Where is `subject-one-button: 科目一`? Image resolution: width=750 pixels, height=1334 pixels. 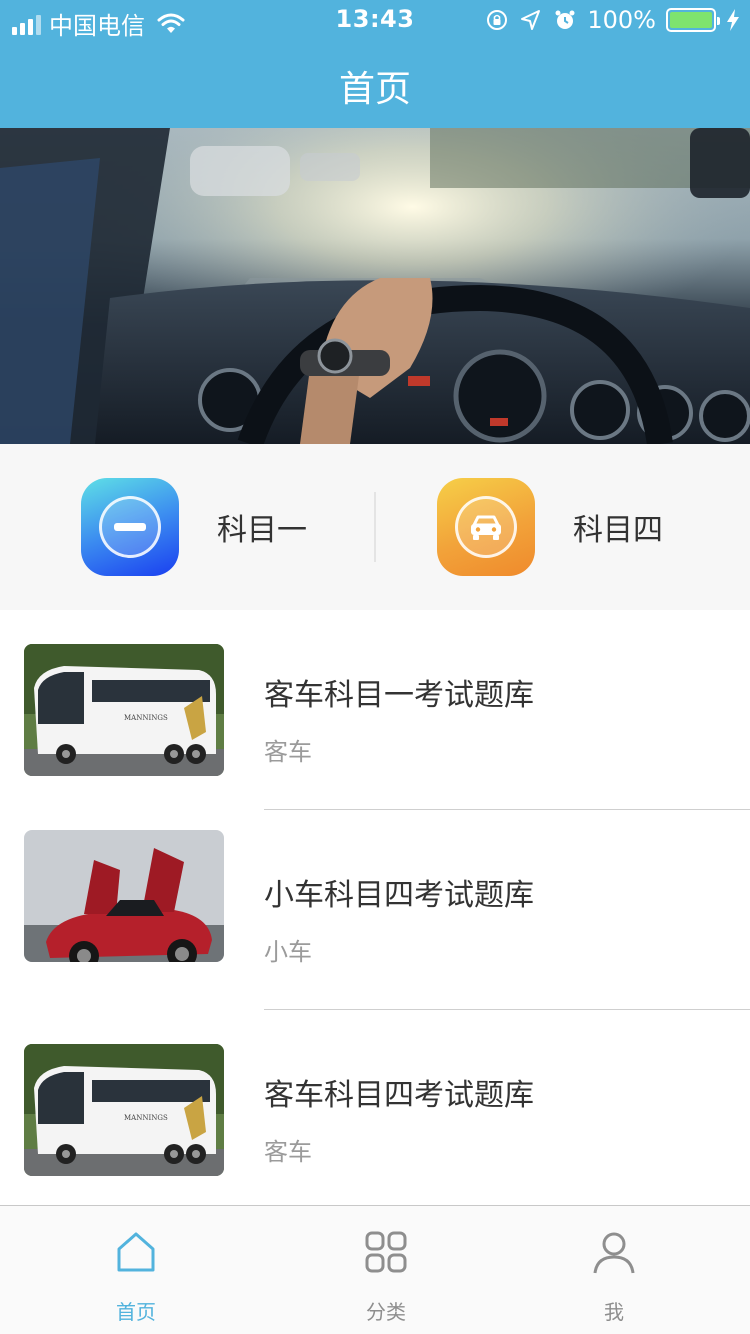
subject-one-button: 科目一 is located at coordinates (194, 527).